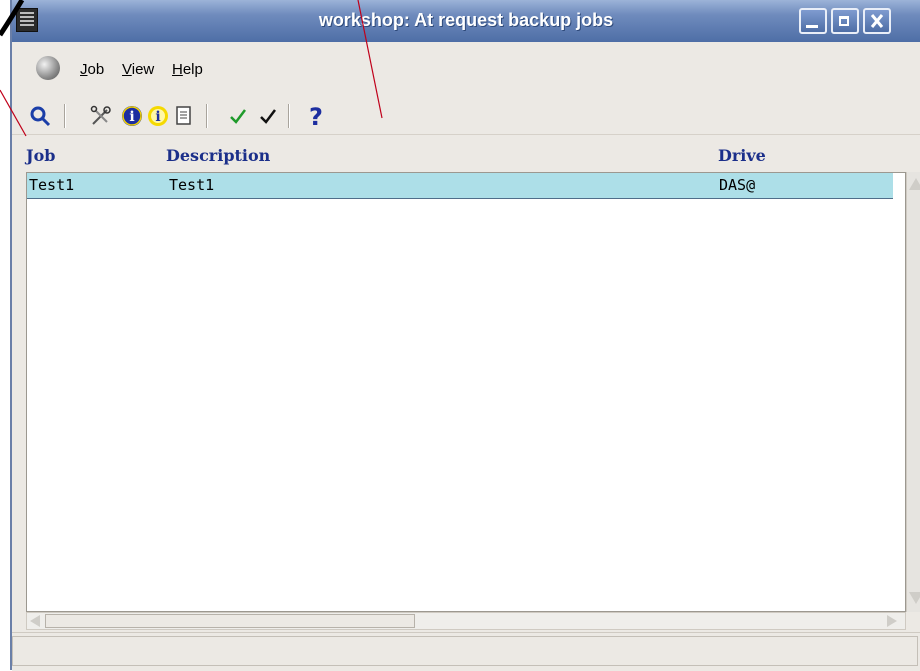 This screenshot has height=671, width=920. I want to click on toolbar: i i ?, so click(466, 116).